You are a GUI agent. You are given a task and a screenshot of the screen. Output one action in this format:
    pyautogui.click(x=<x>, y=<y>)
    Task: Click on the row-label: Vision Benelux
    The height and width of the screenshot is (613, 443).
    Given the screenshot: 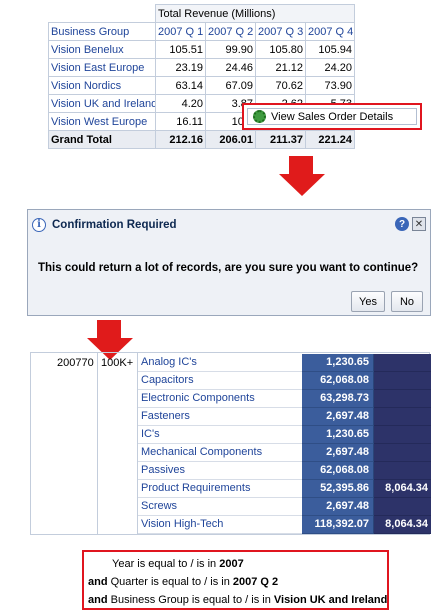 What is the action you would take?
    pyautogui.click(x=102, y=49)
    